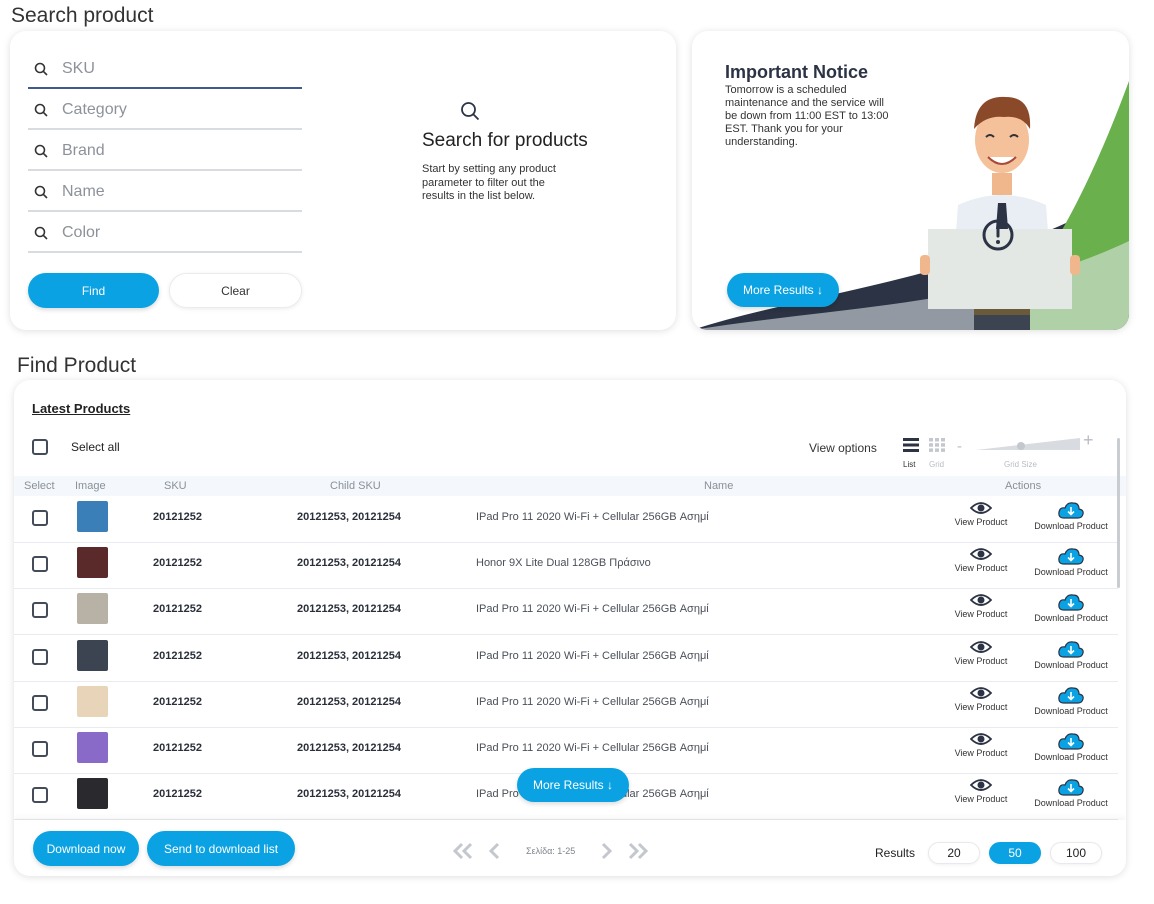 The height and width of the screenshot is (904, 1154). I want to click on grid-view-icon, so click(937, 445).